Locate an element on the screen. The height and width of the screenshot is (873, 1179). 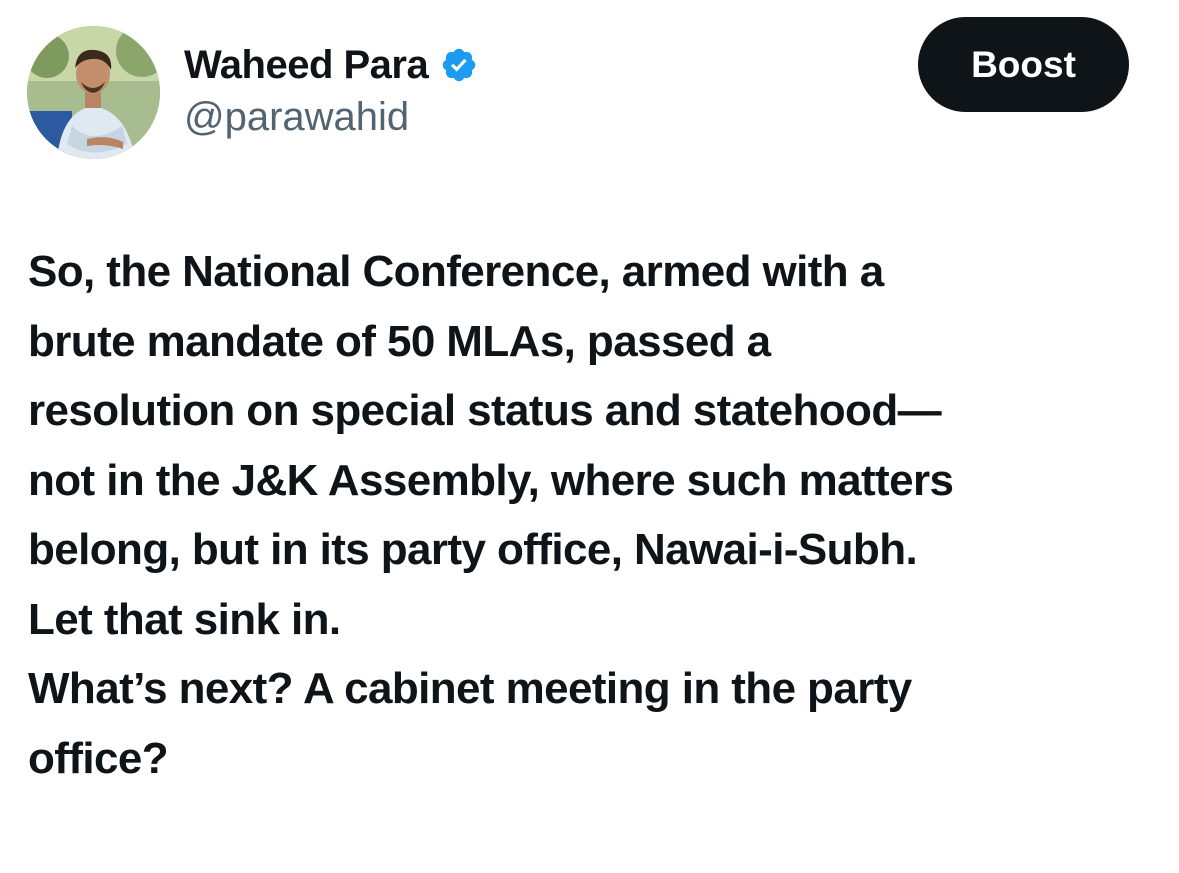
boost-button: Boost is located at coordinates (1023, 64).